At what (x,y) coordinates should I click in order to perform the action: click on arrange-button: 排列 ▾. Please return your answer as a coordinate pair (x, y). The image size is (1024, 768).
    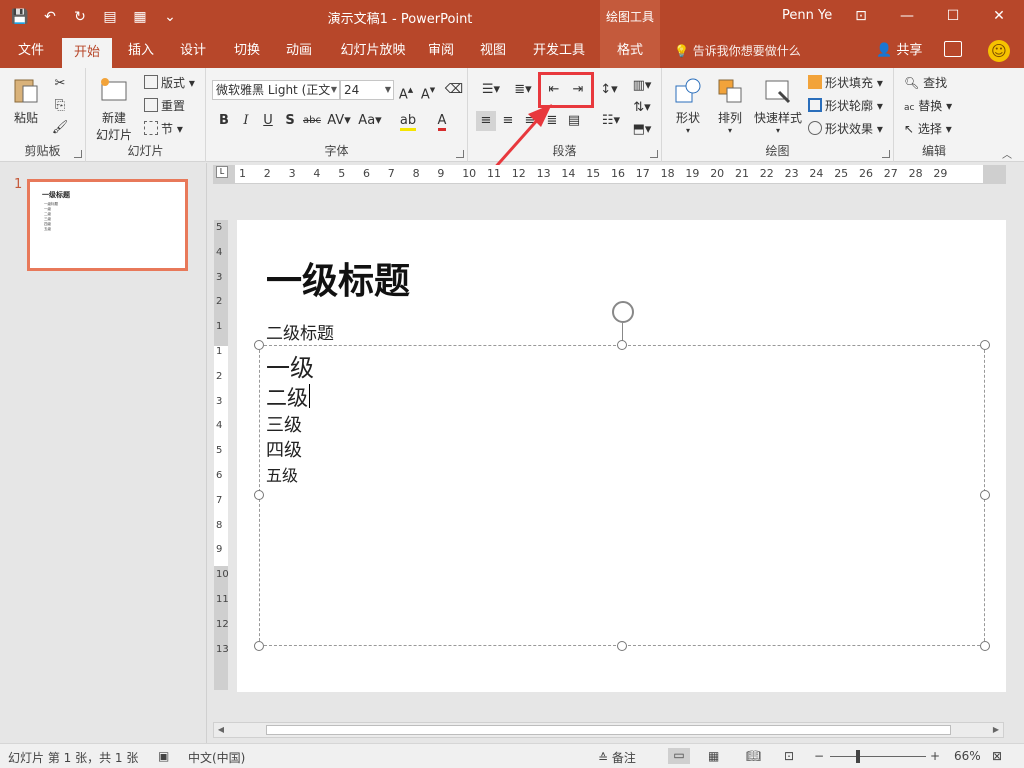
    Looking at the image, I should click on (730, 105).